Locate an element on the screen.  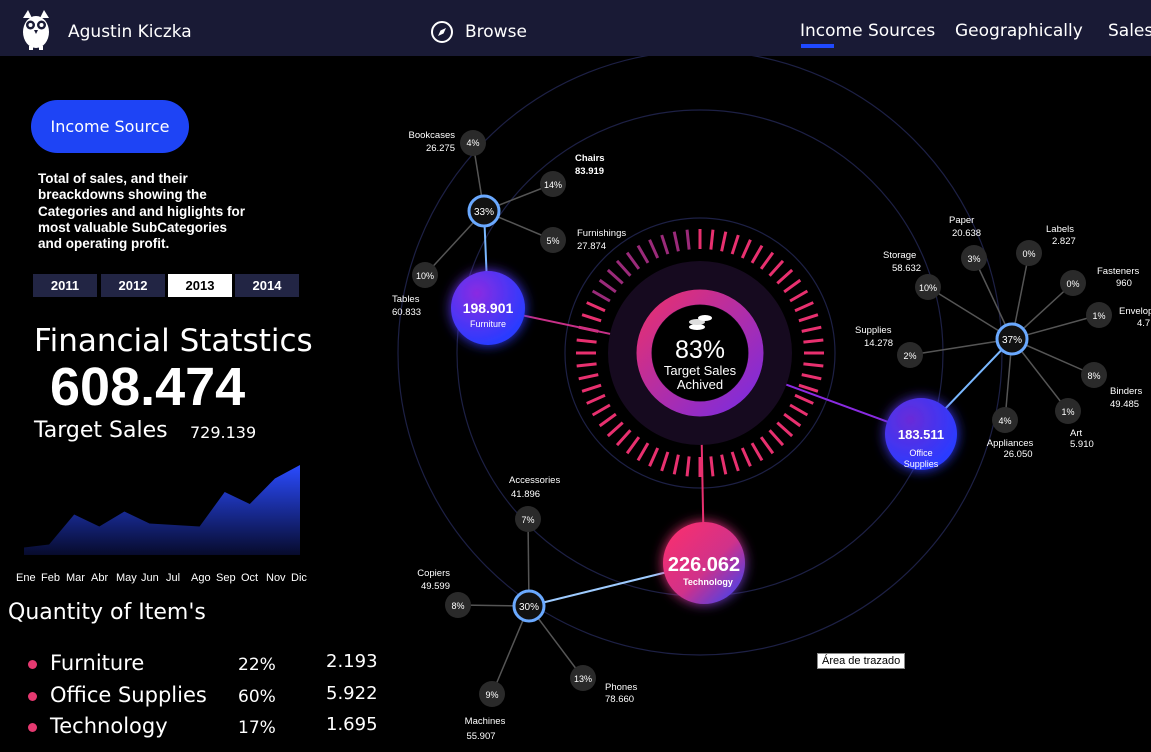
sub-name: Fasteners is located at coordinates (1118, 271).